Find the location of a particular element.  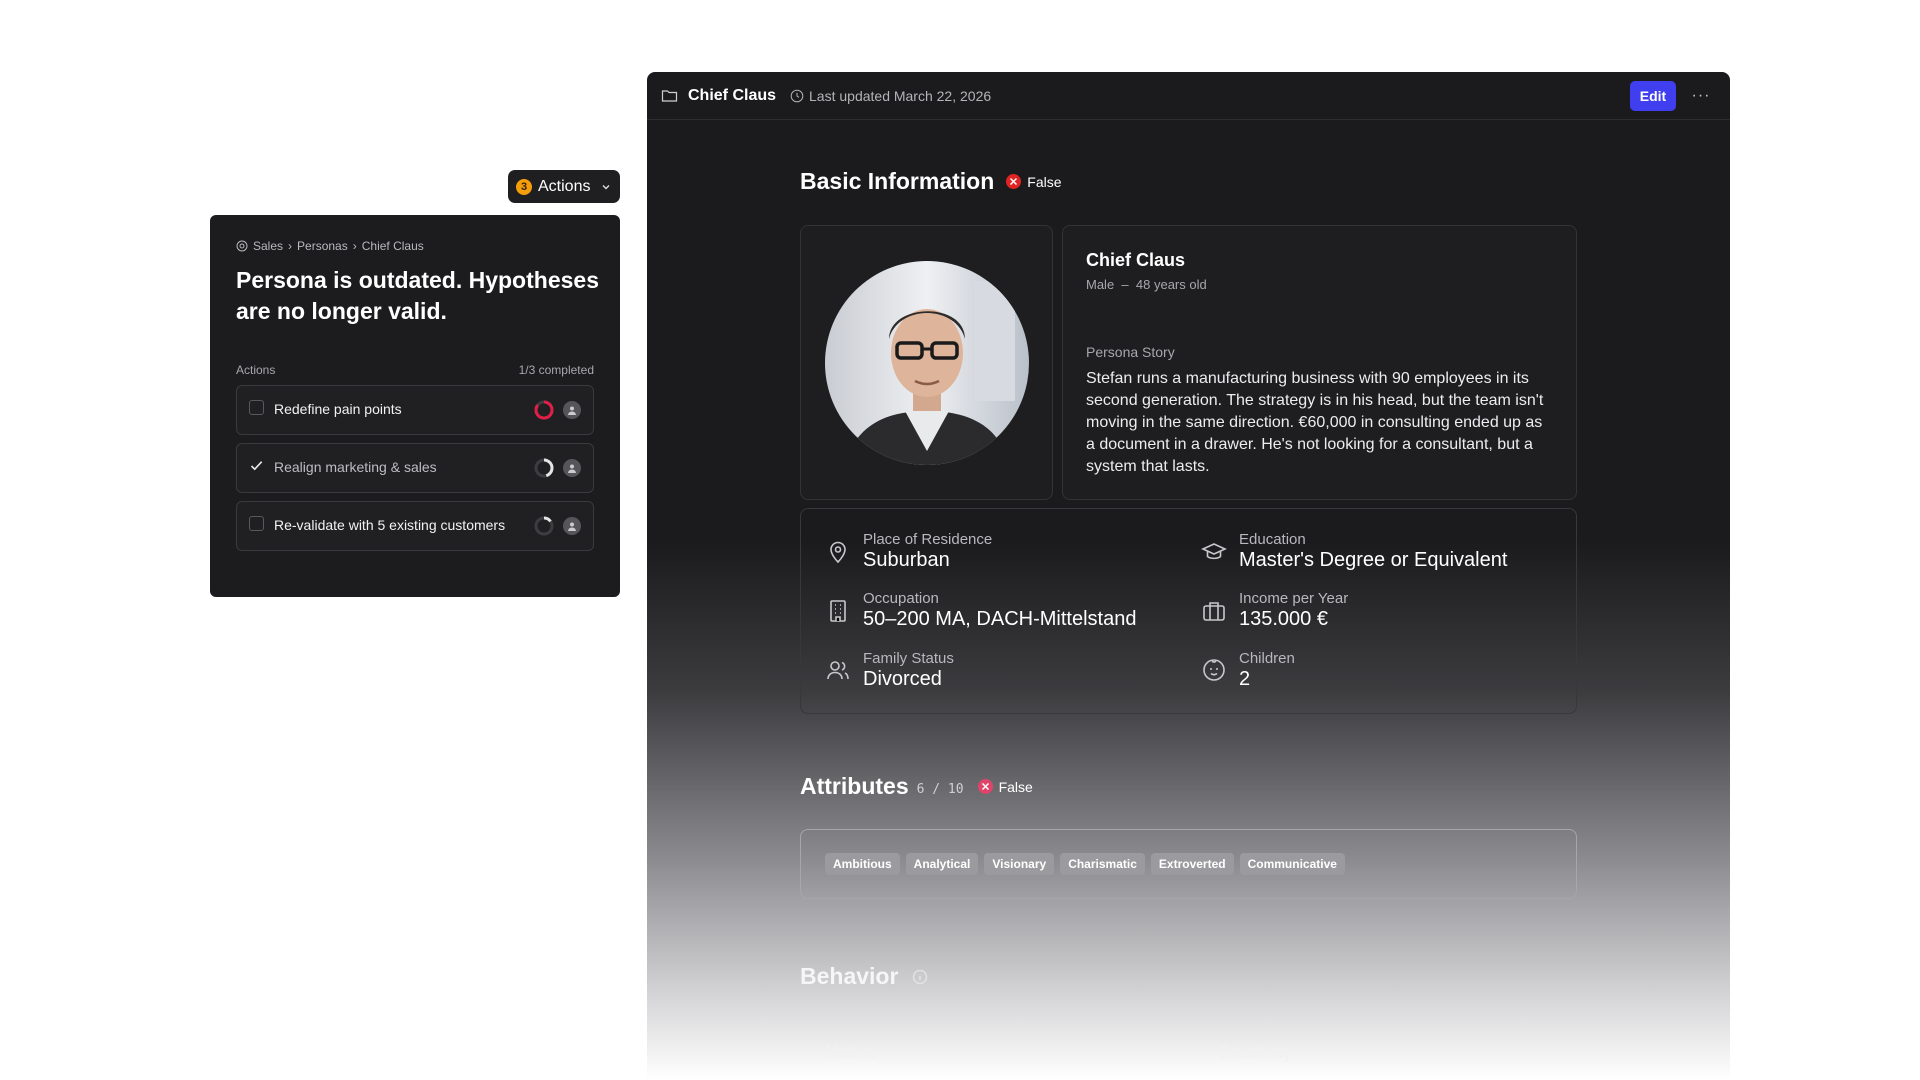

fact-income: Income per Year 135.000 € is located at coordinates (1371, 610).